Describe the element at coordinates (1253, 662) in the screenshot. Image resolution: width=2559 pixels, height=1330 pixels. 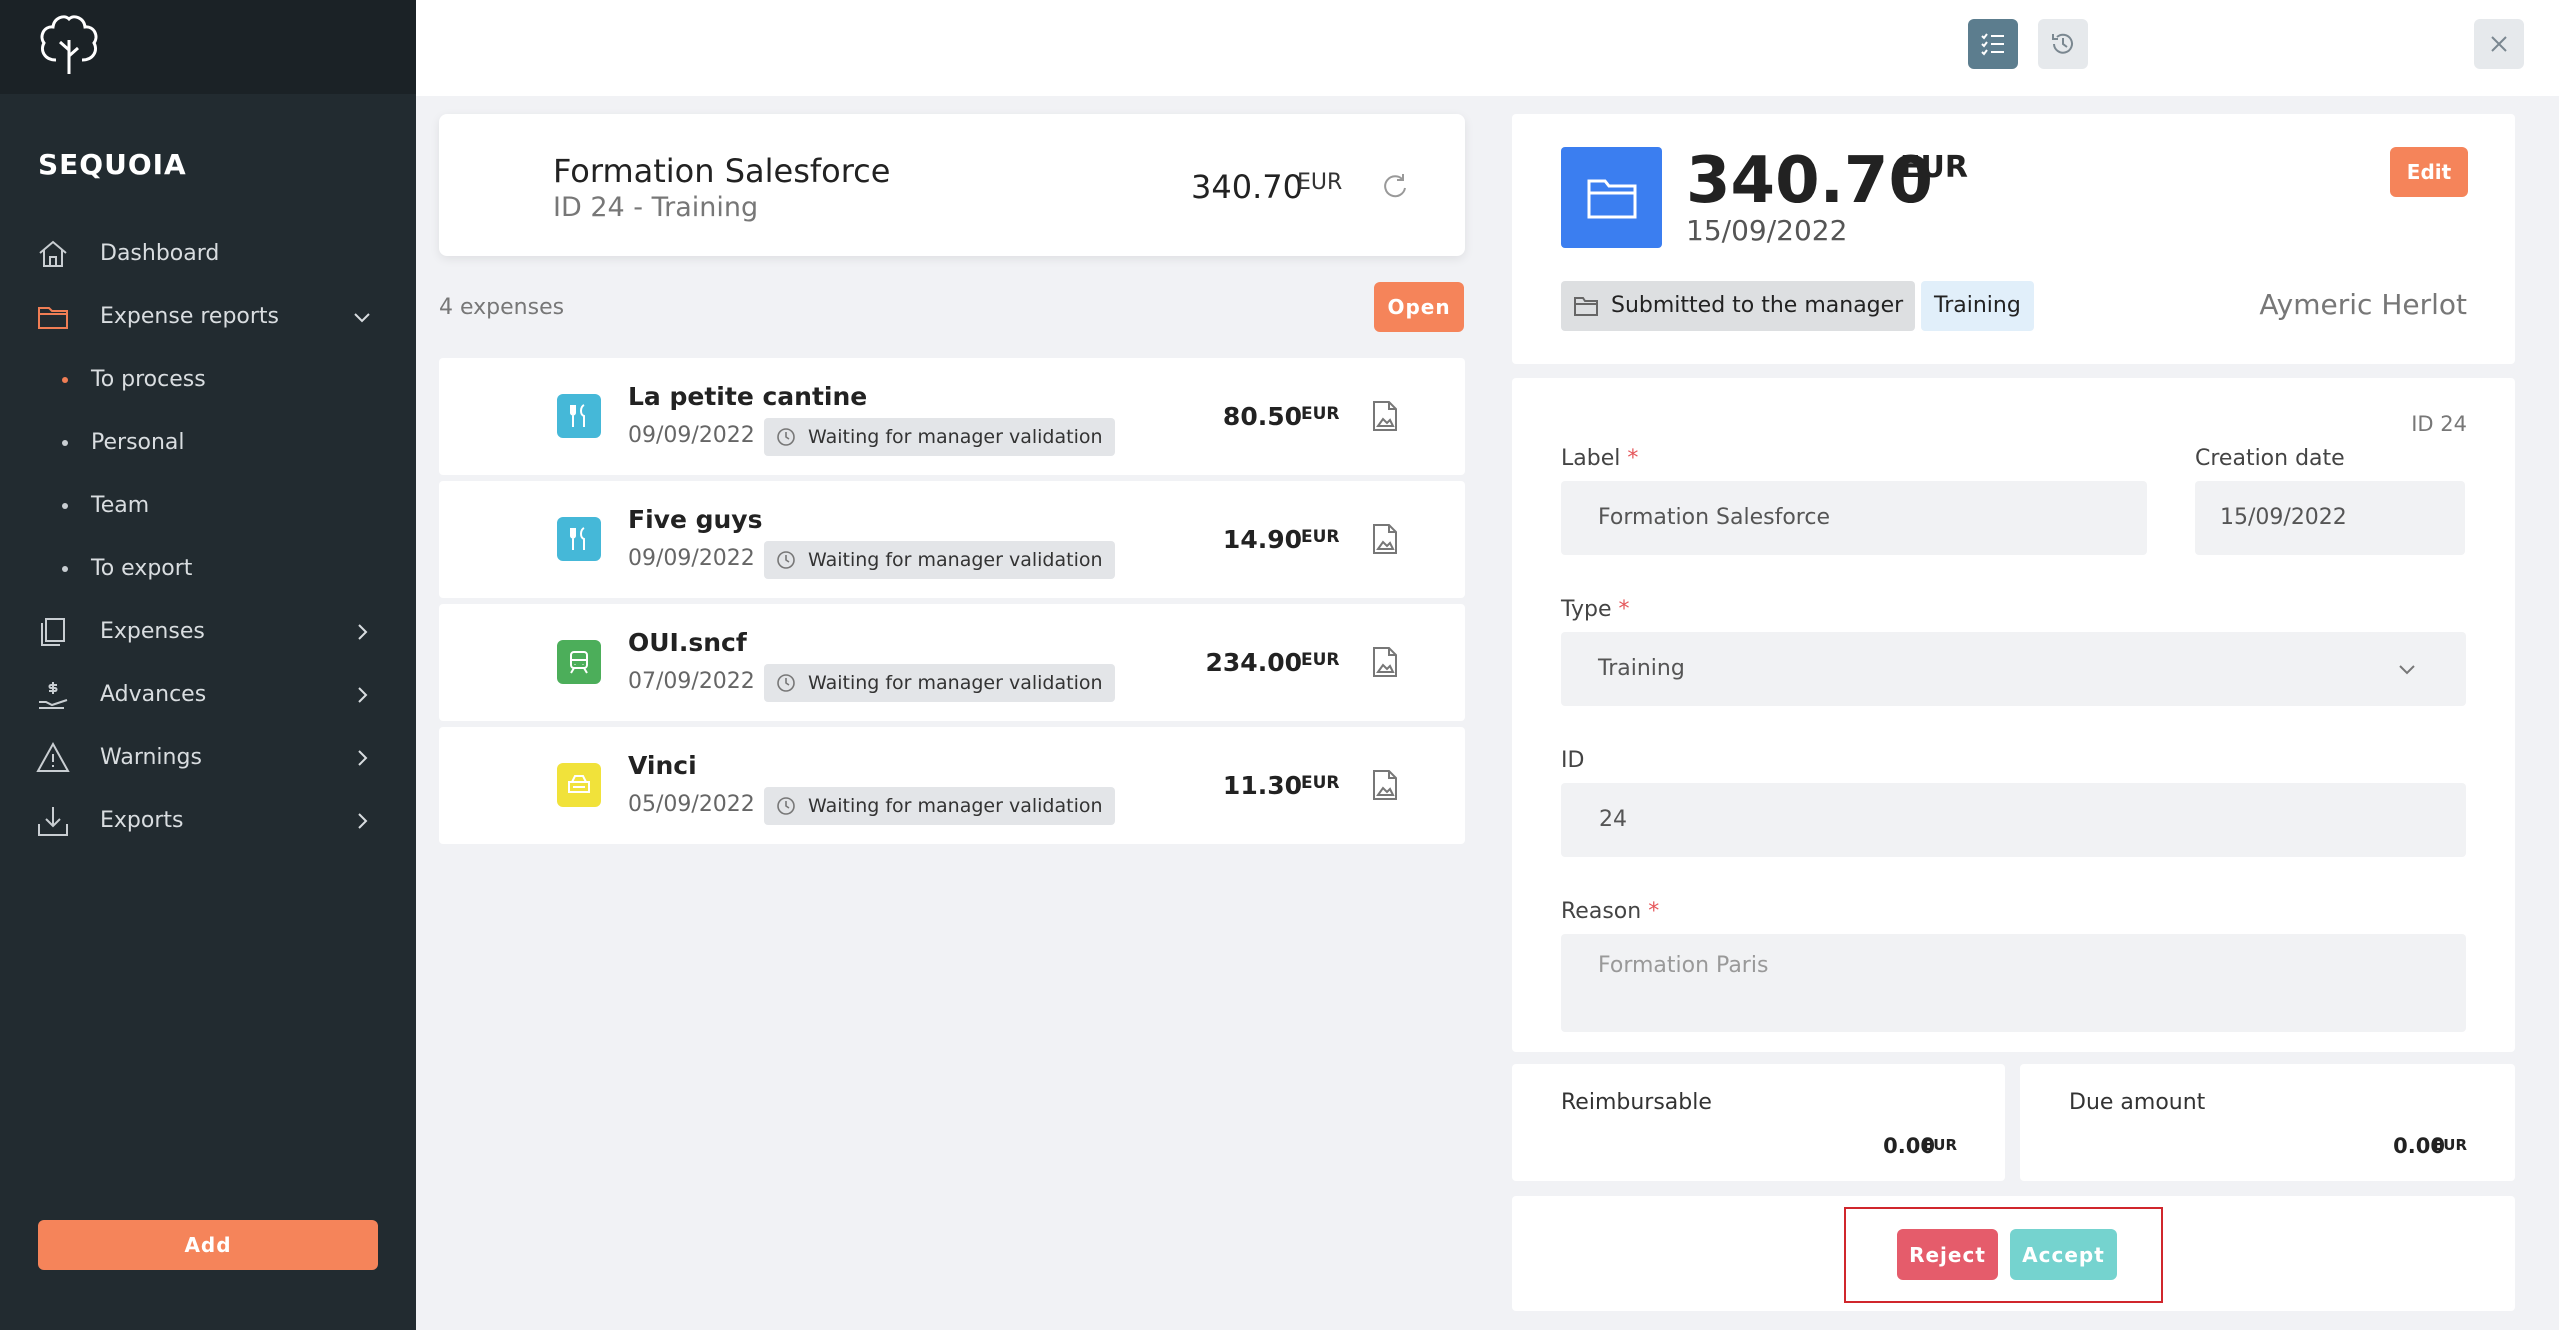
I see `expense-amount: 234.00` at that location.